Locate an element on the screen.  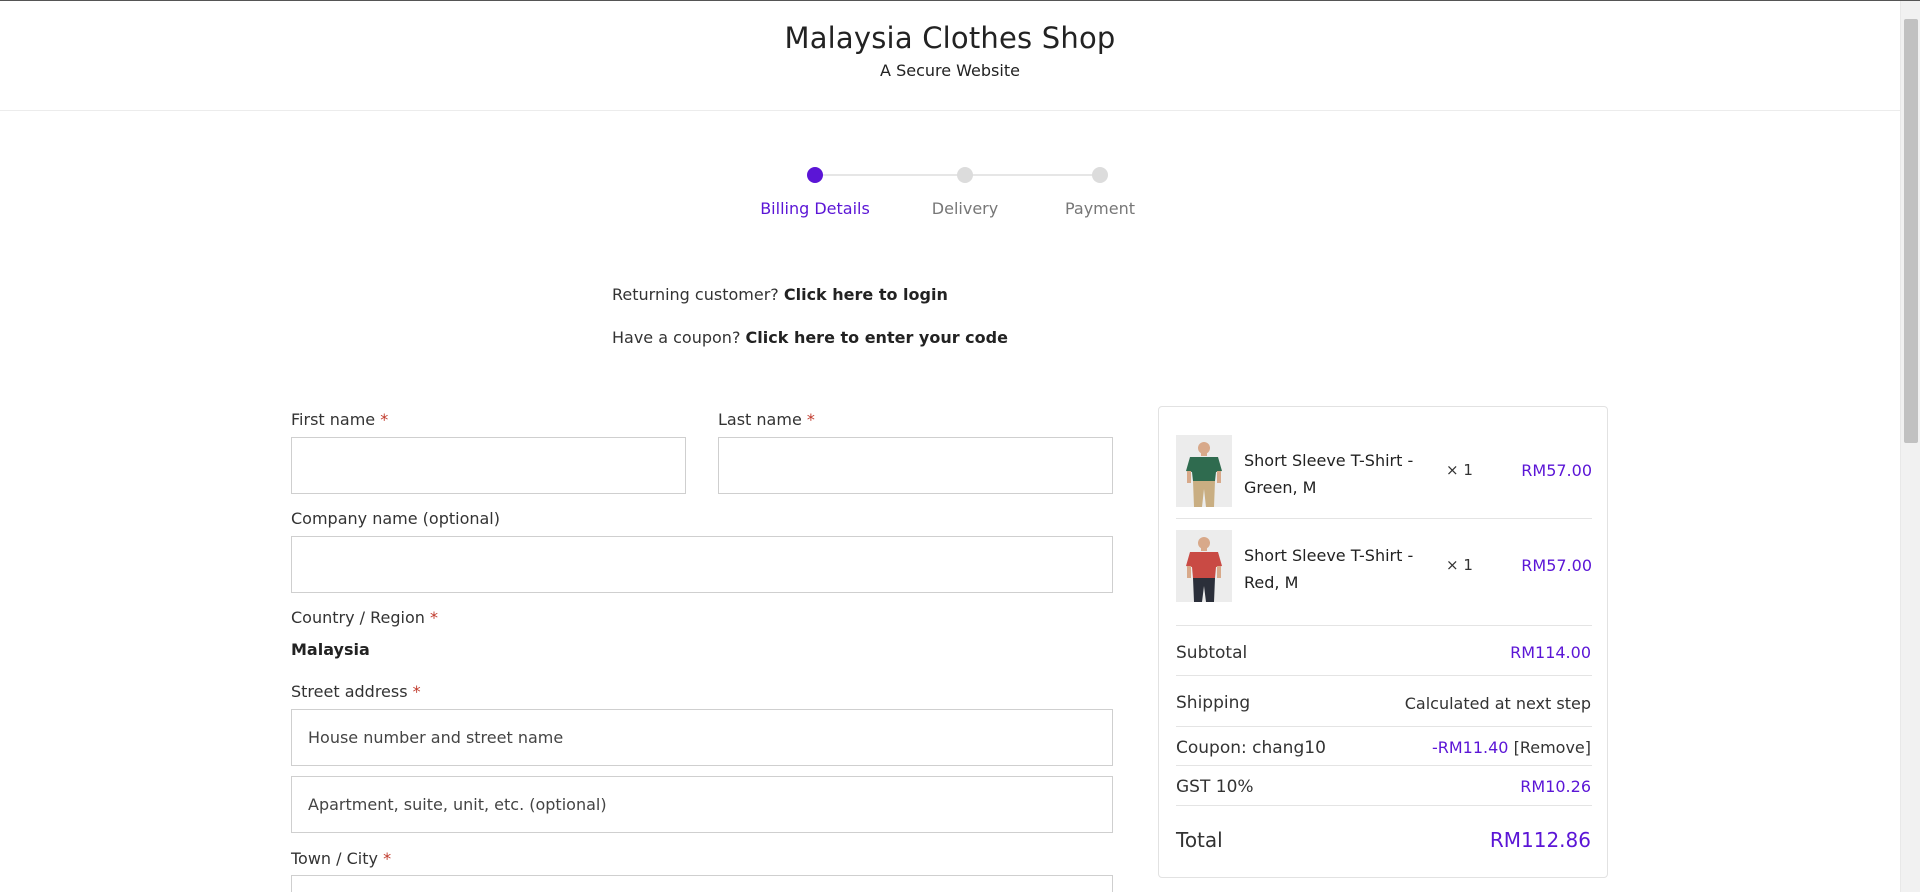
page-scrollbar is located at coordinates (1910, 446).